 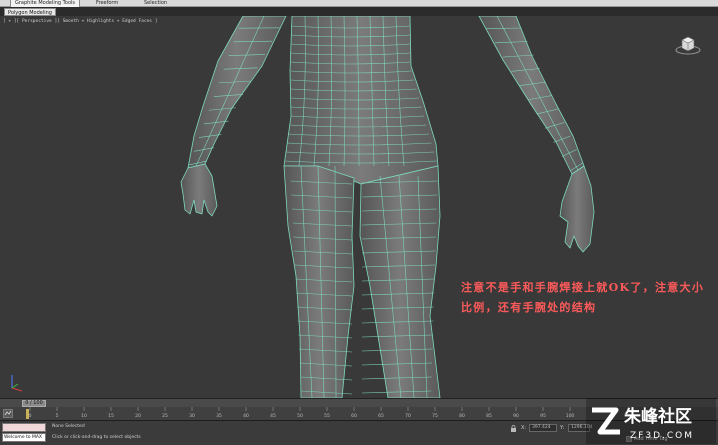 What do you see at coordinates (111, 416) in the screenshot?
I see `timeline-tick-label: 15` at bounding box center [111, 416].